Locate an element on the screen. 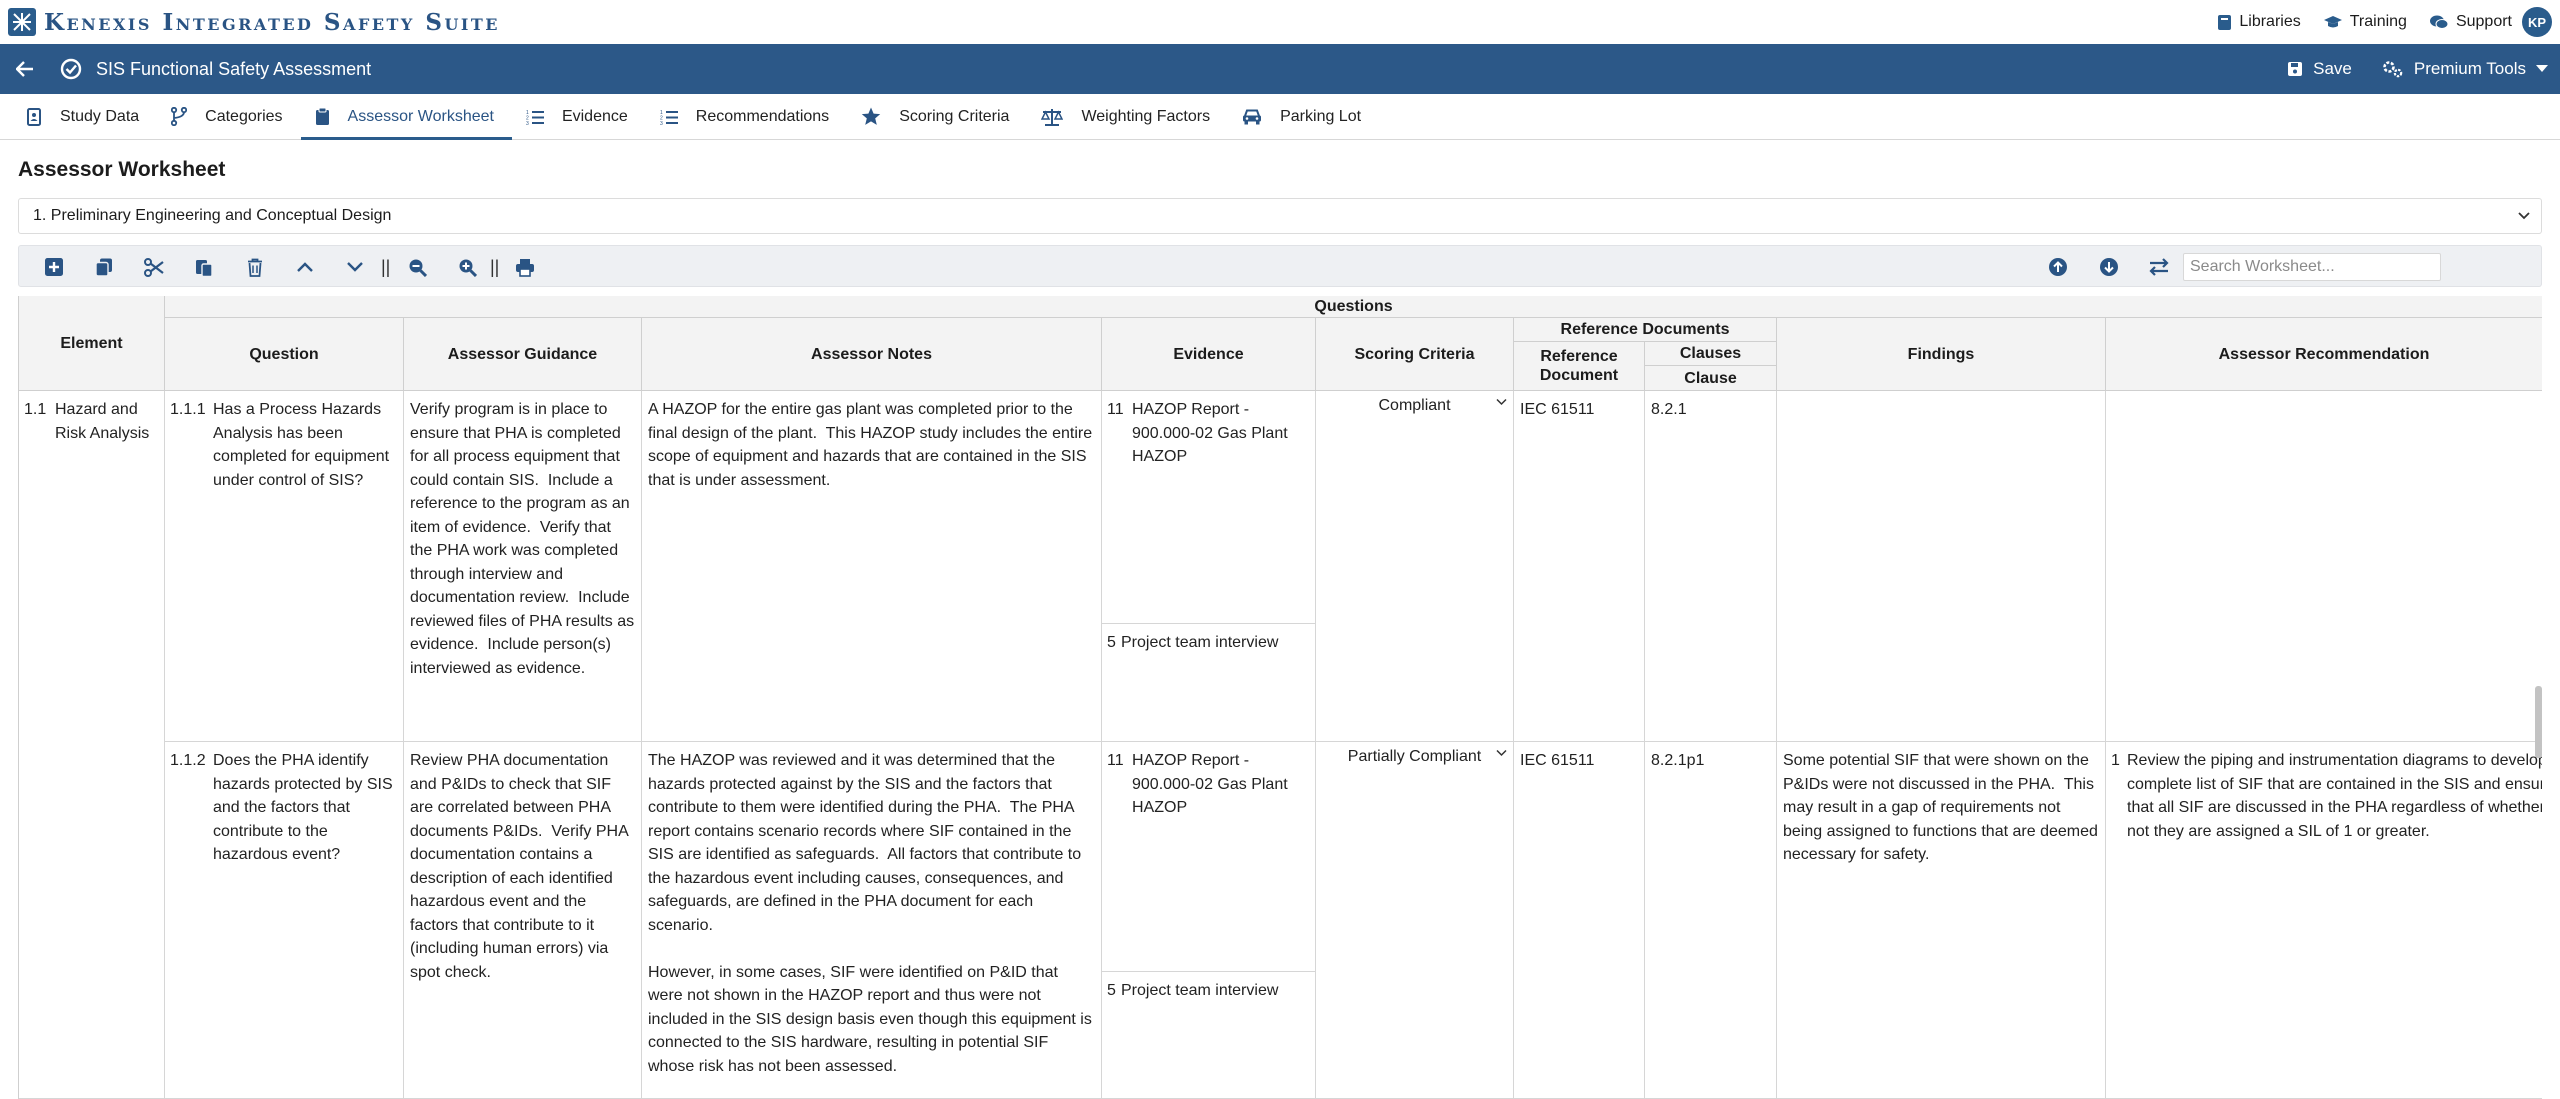  swap-button is located at coordinates (2159, 267).